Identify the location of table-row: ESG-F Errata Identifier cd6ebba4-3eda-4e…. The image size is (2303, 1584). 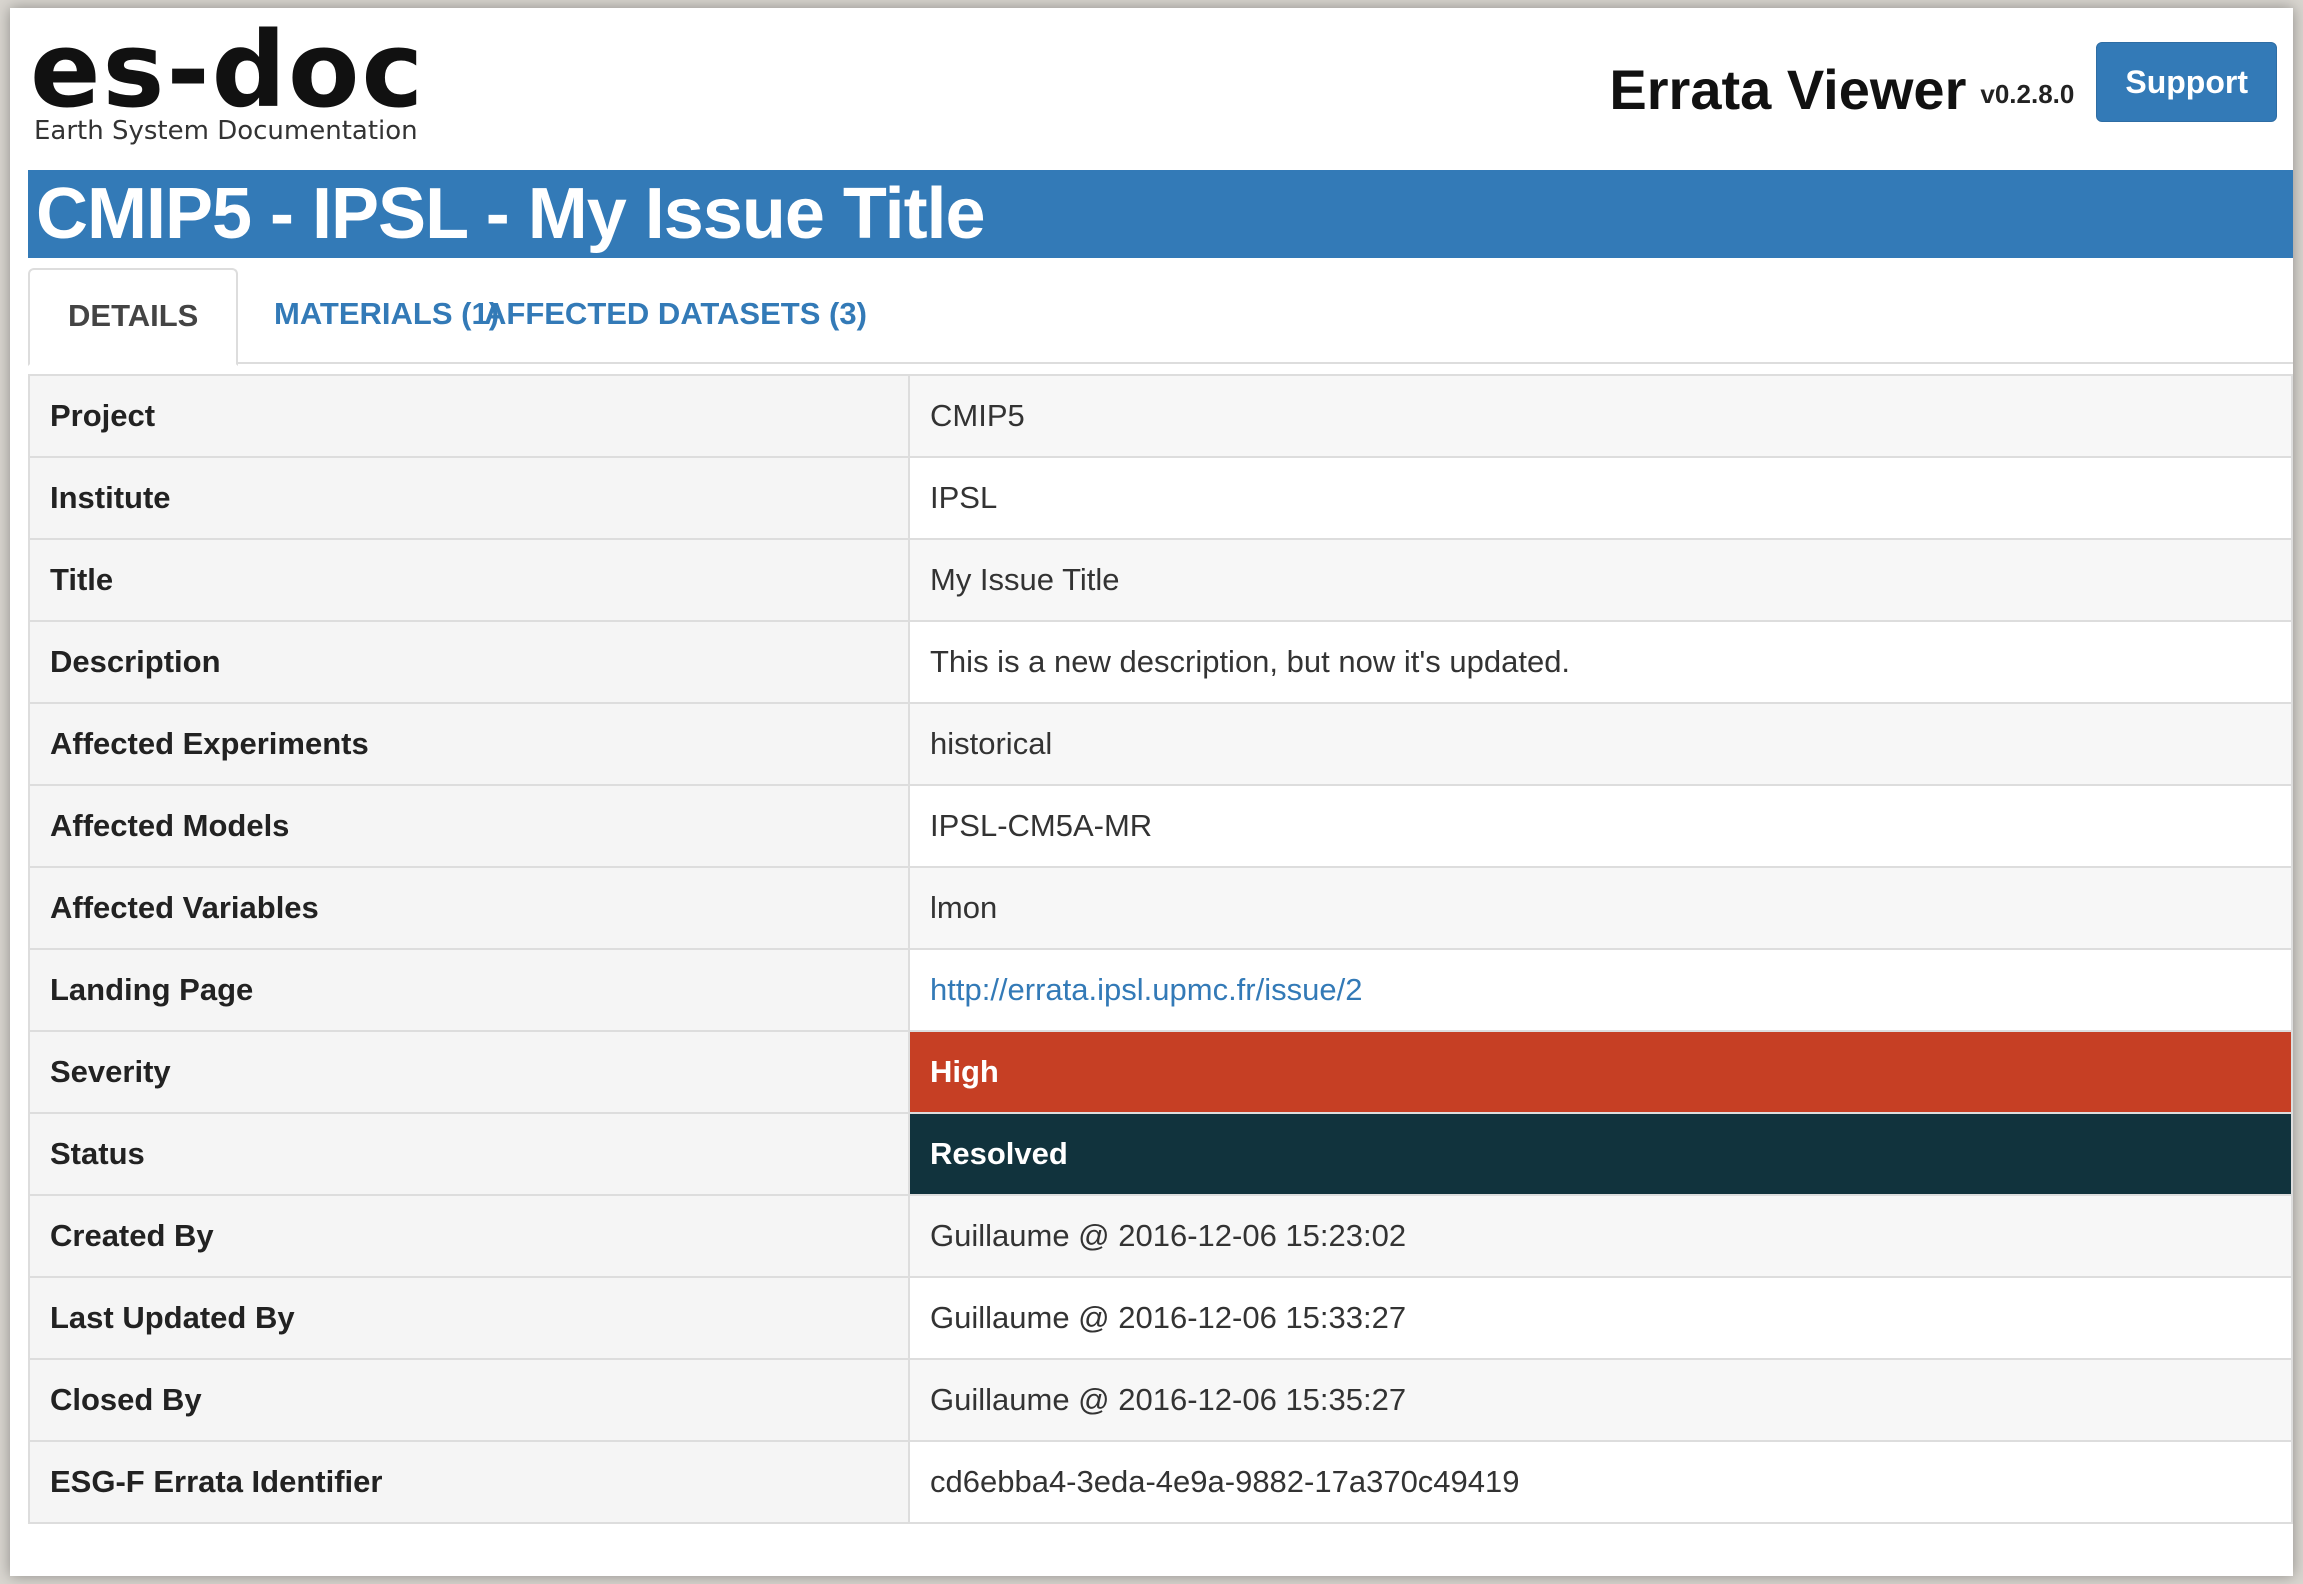
(1160, 1482).